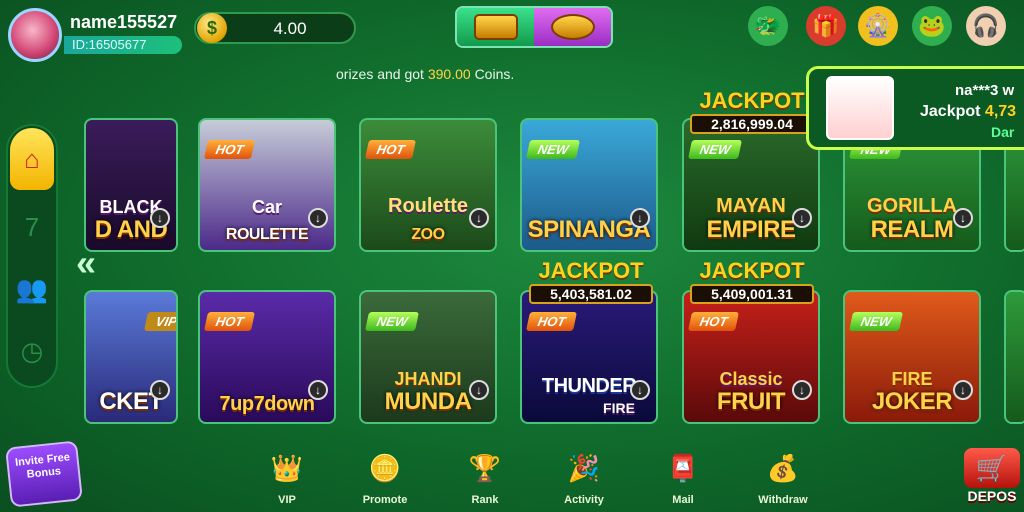 The height and width of the screenshot is (512, 1024). I want to click on avatar, so click(35, 35).